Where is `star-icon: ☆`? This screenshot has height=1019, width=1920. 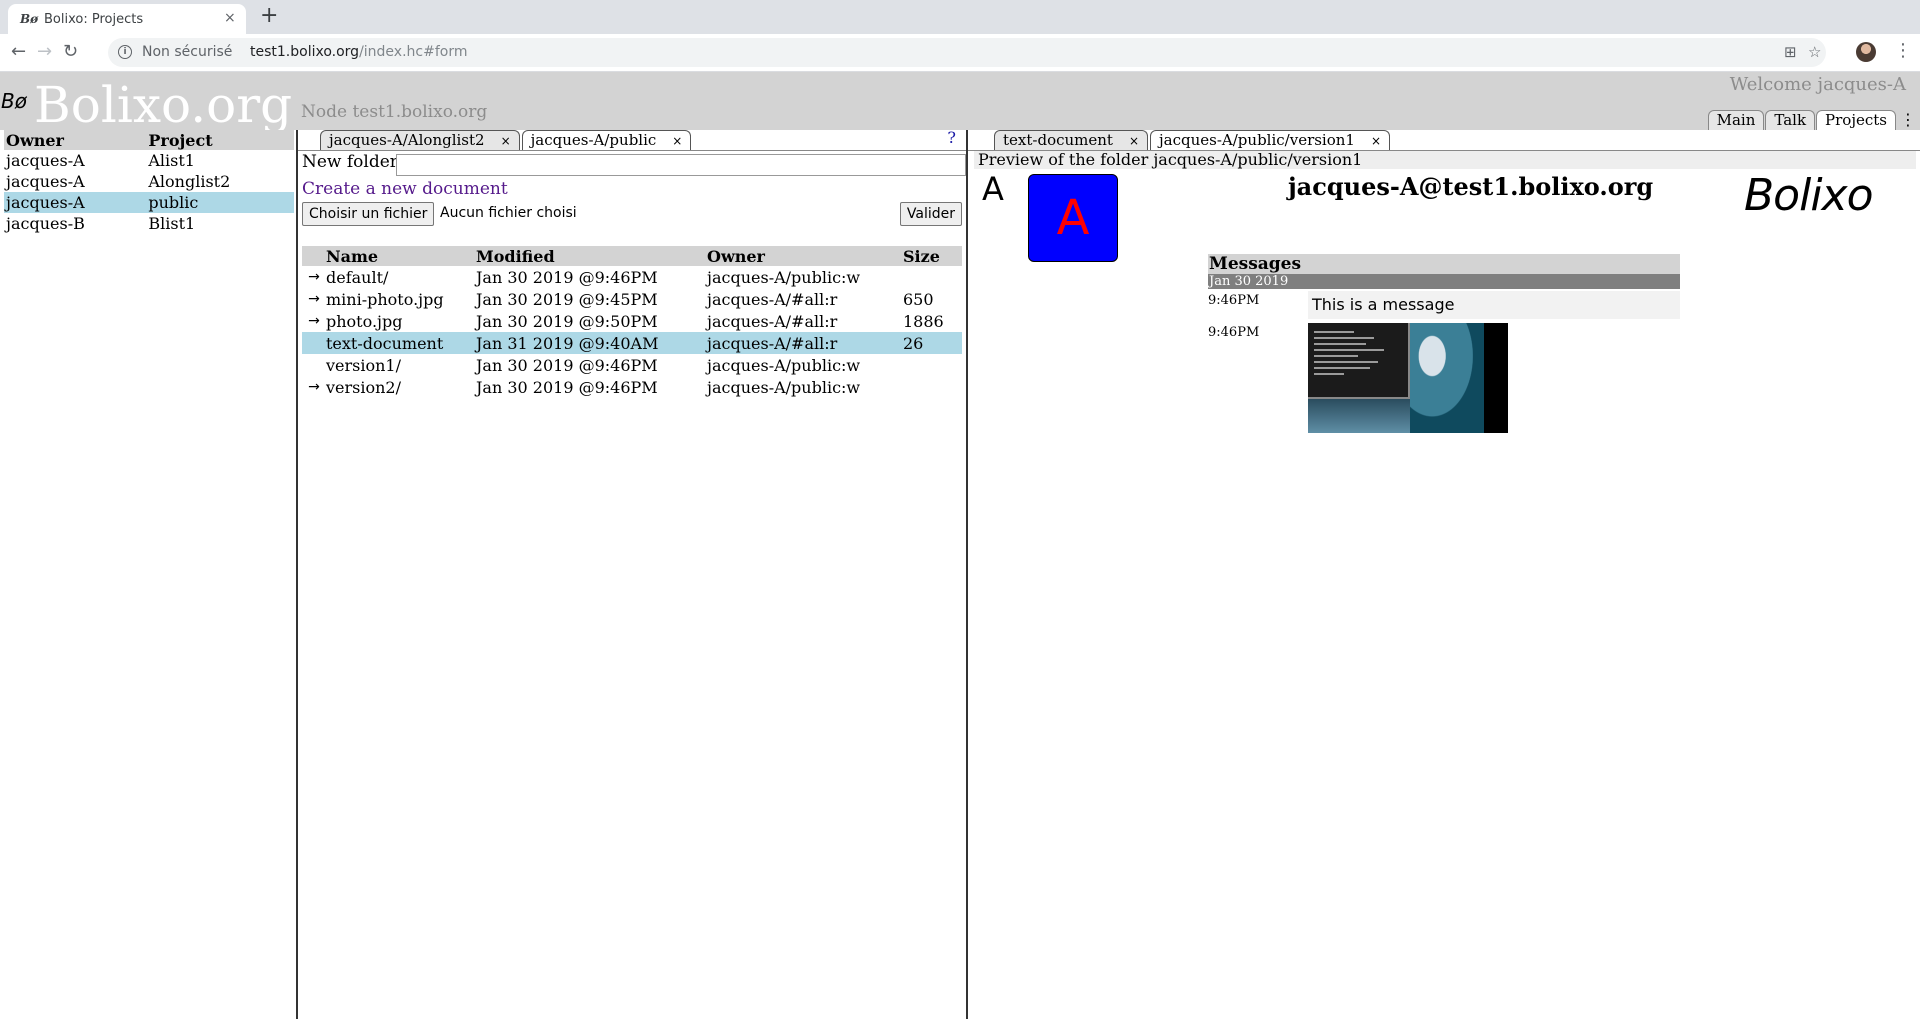 star-icon: ☆ is located at coordinates (1814, 52).